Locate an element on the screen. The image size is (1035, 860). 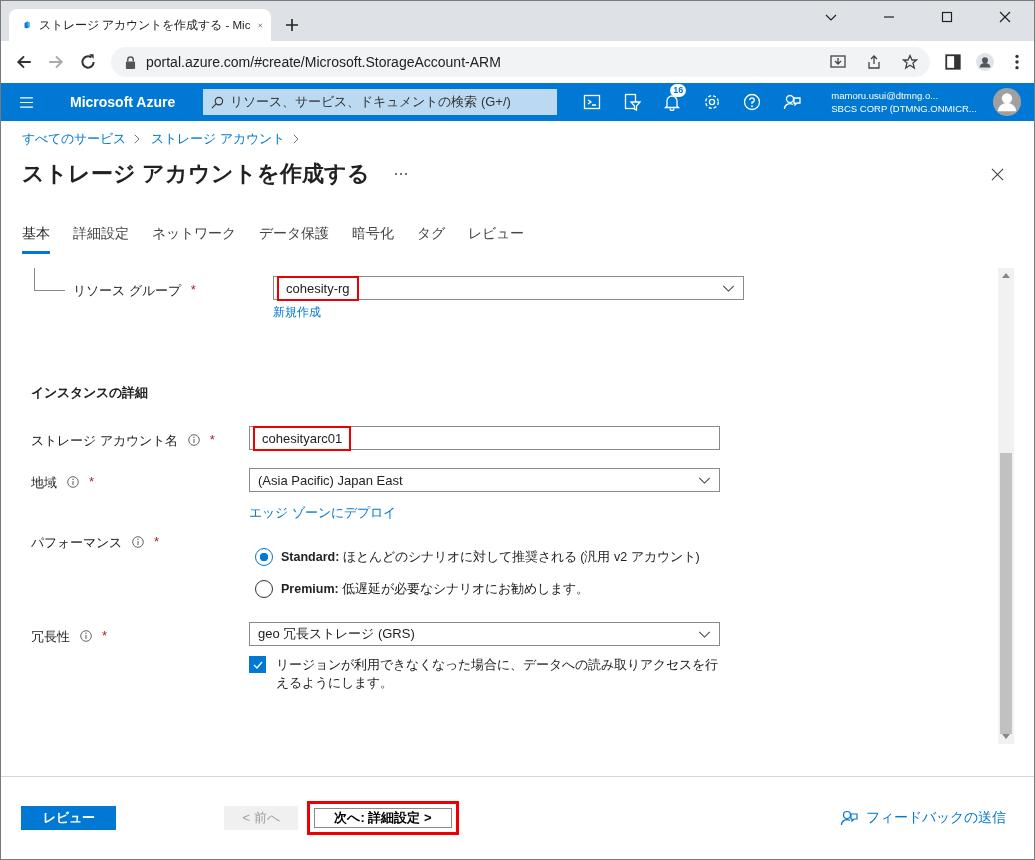
filter-icon is located at coordinates (632, 102).